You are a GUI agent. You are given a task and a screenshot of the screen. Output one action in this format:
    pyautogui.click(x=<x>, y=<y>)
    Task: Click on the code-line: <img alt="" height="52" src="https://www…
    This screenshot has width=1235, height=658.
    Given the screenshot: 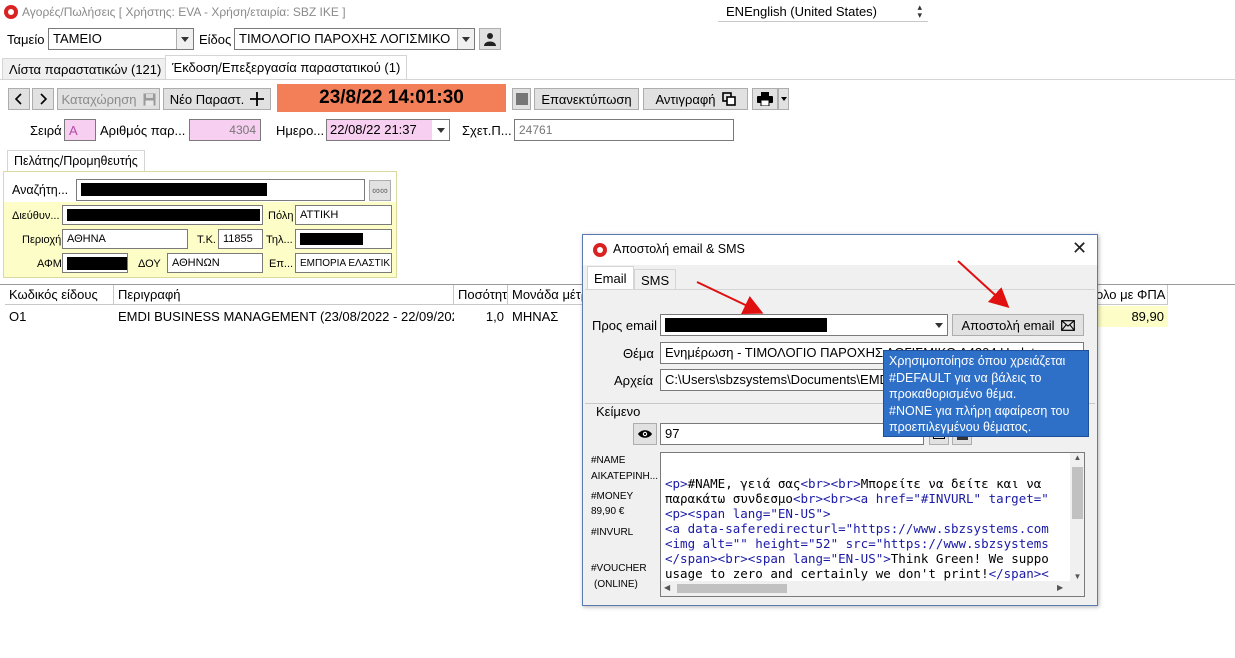 What is the action you would take?
    pyautogui.click(x=857, y=543)
    